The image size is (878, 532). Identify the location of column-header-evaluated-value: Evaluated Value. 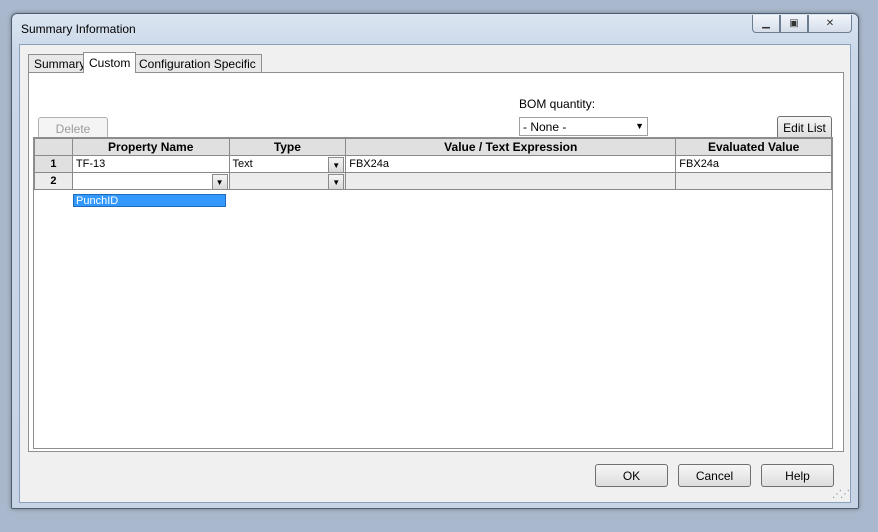
(753, 147).